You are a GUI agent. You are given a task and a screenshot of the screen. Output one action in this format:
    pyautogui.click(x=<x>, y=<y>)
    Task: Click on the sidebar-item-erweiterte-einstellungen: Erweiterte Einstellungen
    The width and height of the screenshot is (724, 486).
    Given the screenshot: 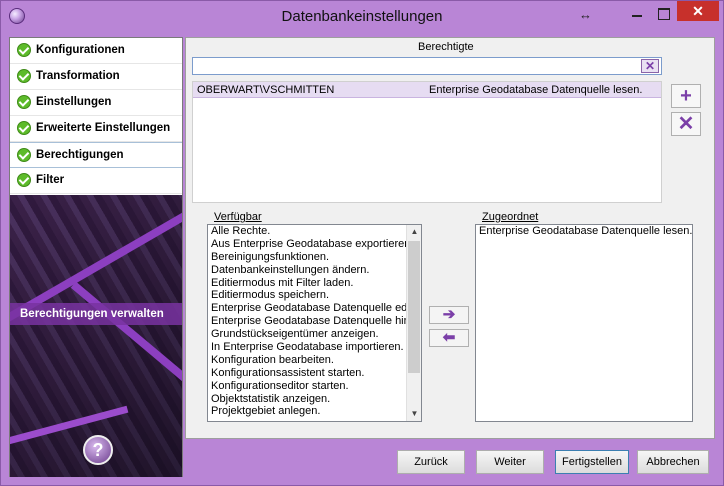 What is the action you would take?
    pyautogui.click(x=96, y=129)
    